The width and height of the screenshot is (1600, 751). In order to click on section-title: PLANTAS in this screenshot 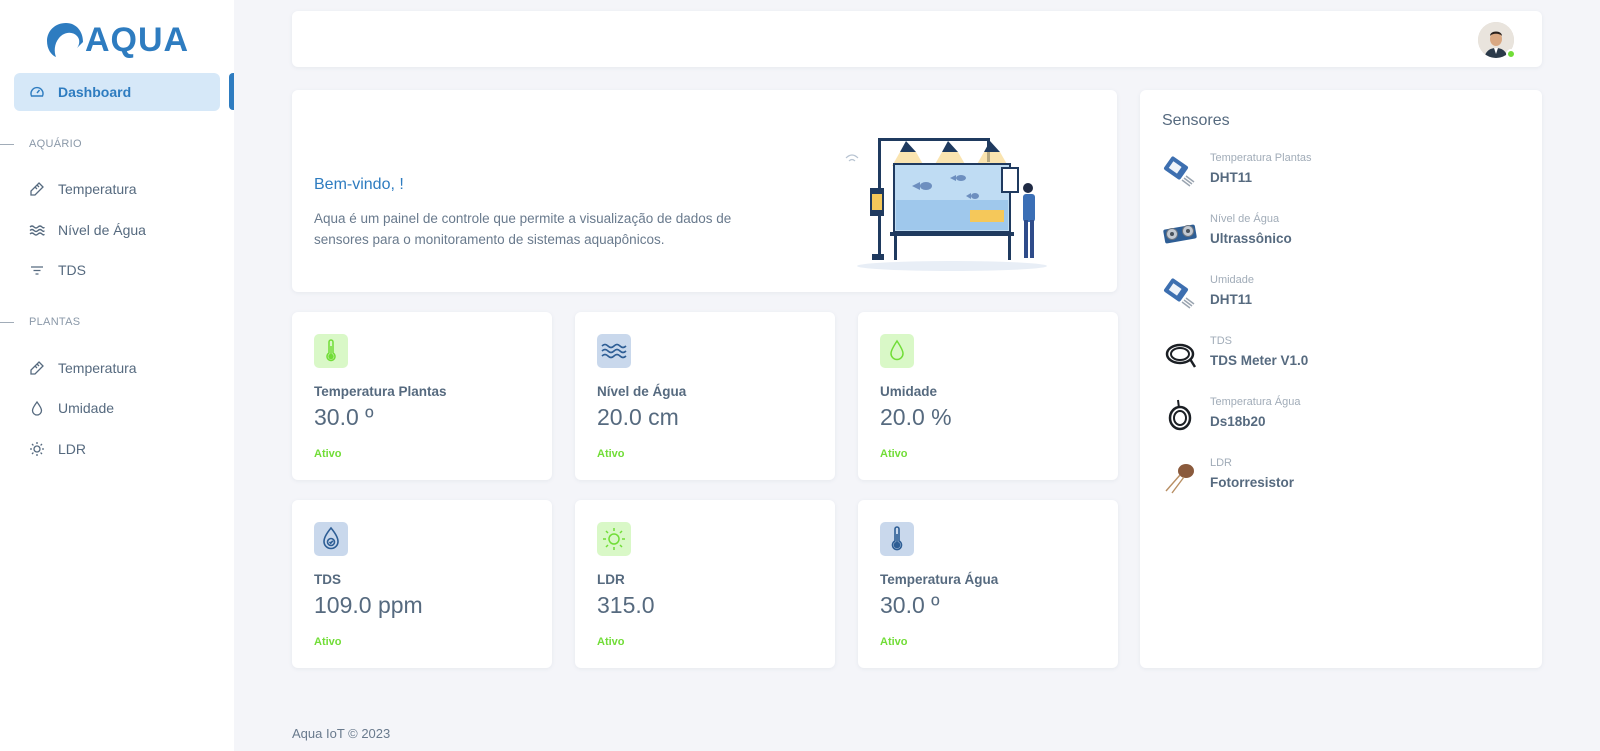, I will do `click(55, 322)`.